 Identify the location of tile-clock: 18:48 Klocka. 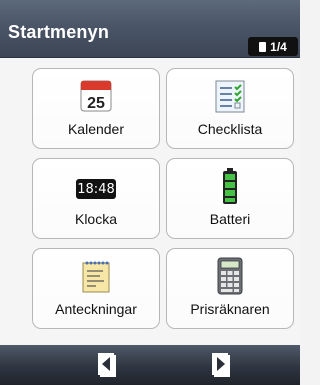
(96, 198).